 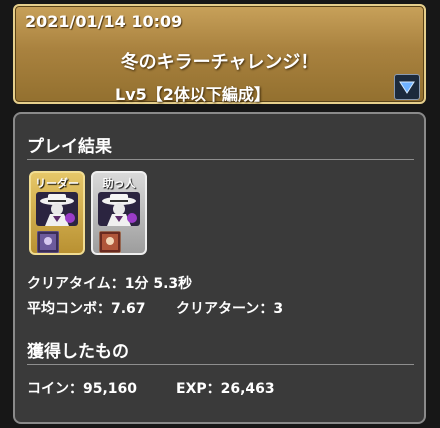 I want to click on play-datetime: 2021/01/14 10:09, so click(x=104, y=21).